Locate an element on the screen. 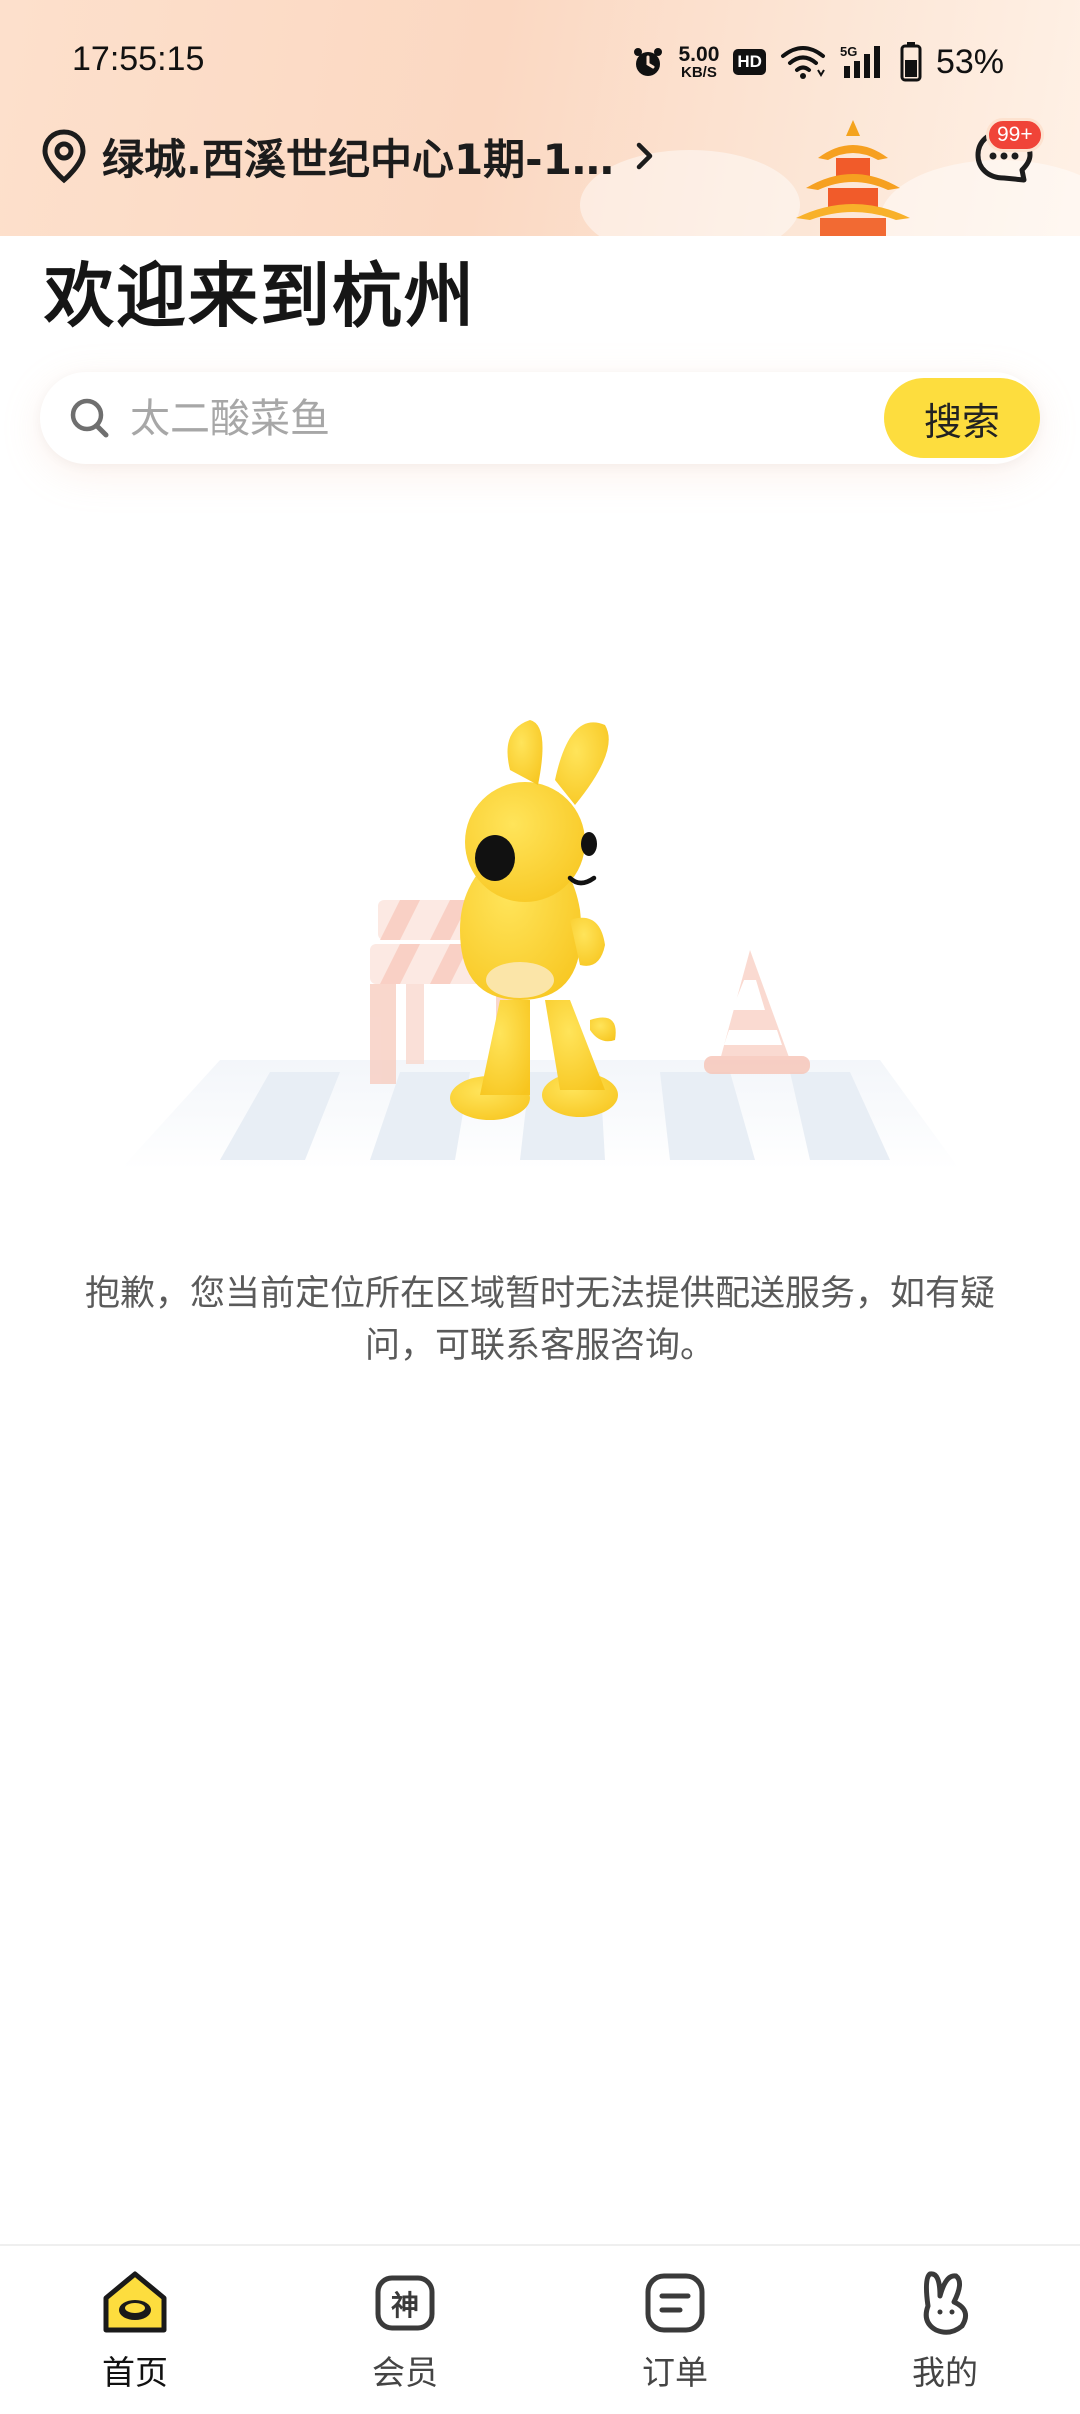 Image resolution: width=1080 pixels, height=2414 pixels. profile-icon is located at coordinates (946, 2303).